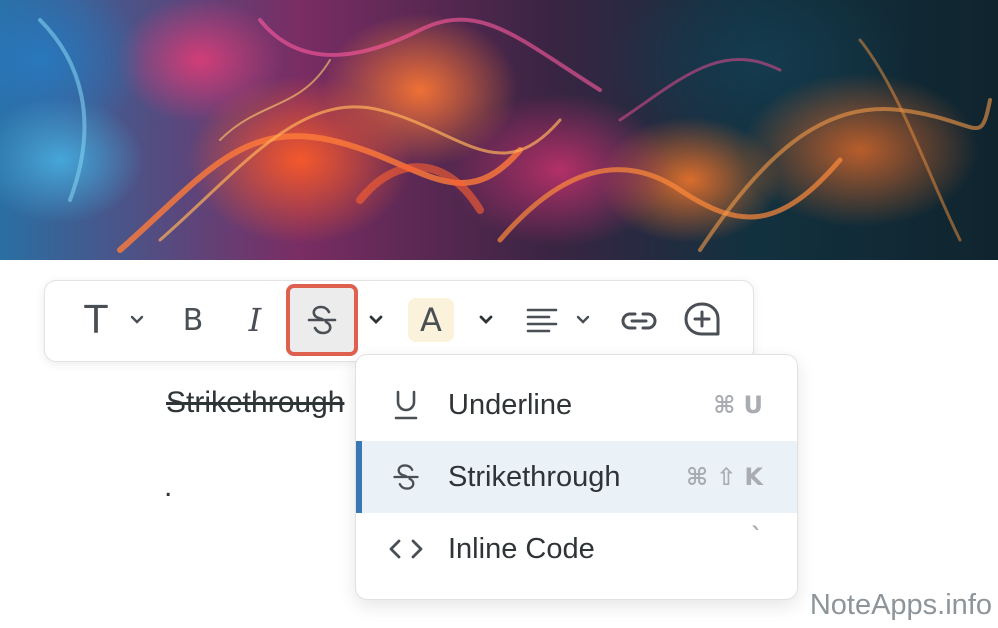  Describe the element at coordinates (510, 404) in the screenshot. I see `menu-item-label: Underline` at that location.